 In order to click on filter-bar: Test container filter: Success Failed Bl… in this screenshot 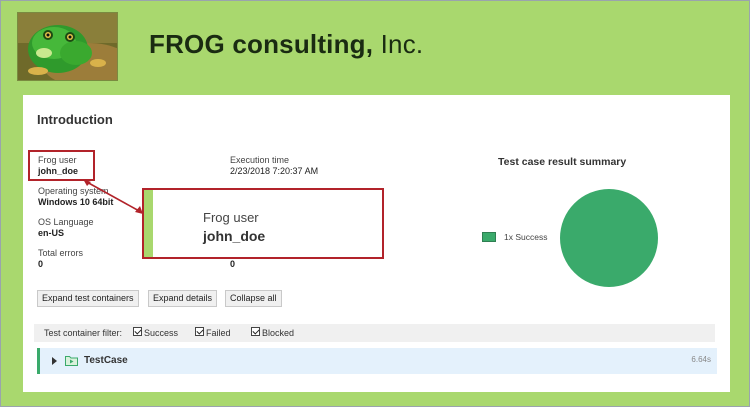, I will do `click(374, 333)`.